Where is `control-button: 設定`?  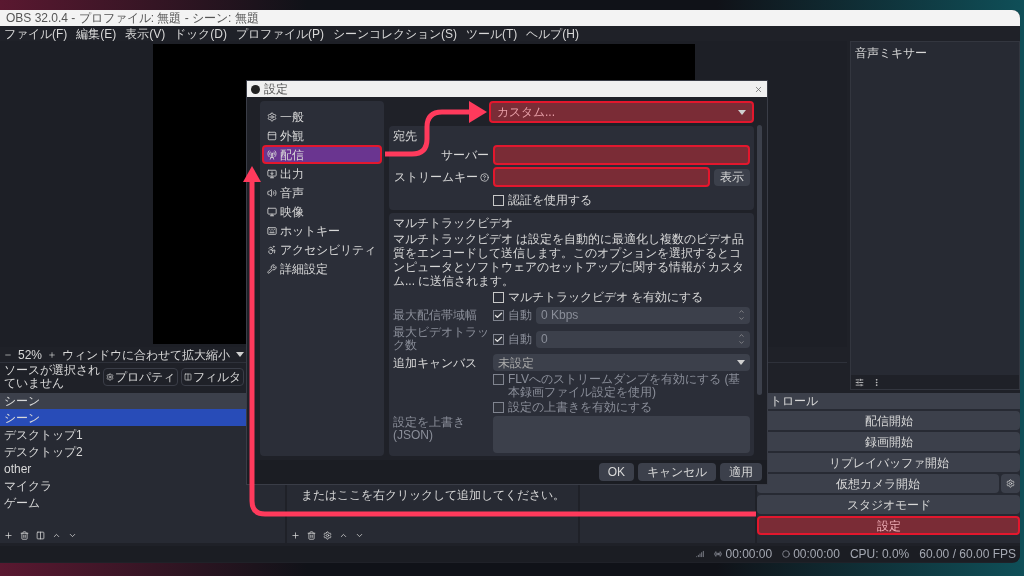
control-button: 設定 is located at coordinates (888, 525).